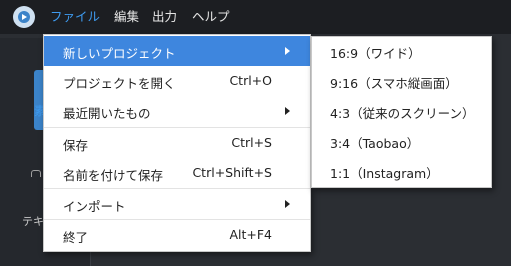 Image resolution: width=511 pixels, height=266 pixels. What do you see at coordinates (211, 17) in the screenshot?
I see `menu-help: ヘルプ` at bounding box center [211, 17].